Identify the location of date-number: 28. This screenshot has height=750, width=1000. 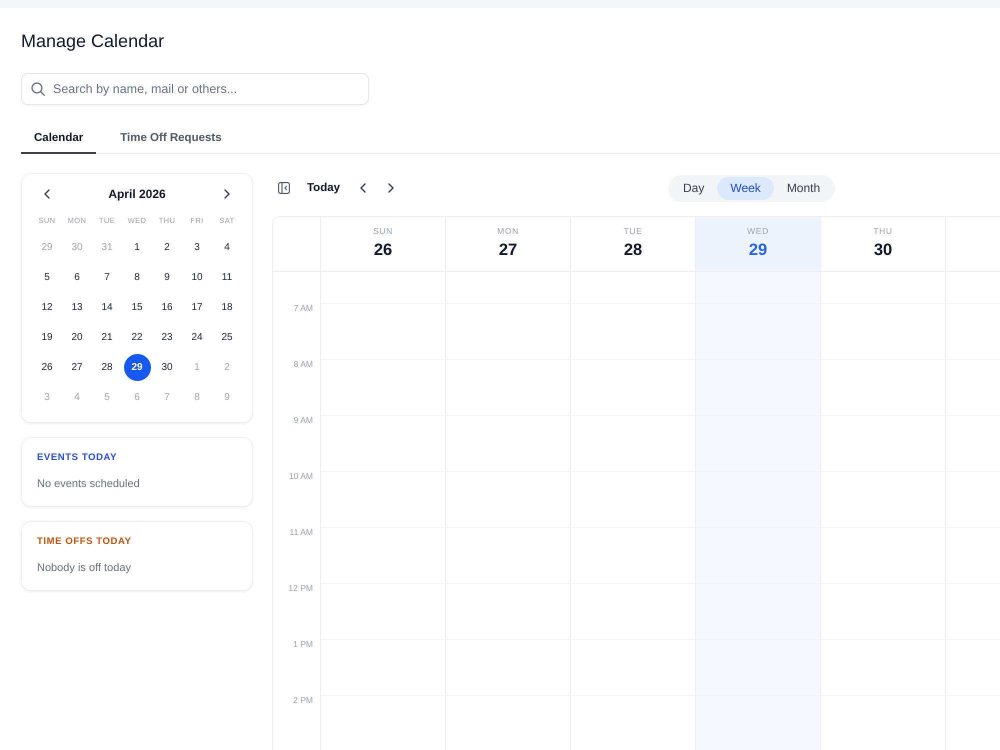
(633, 250).